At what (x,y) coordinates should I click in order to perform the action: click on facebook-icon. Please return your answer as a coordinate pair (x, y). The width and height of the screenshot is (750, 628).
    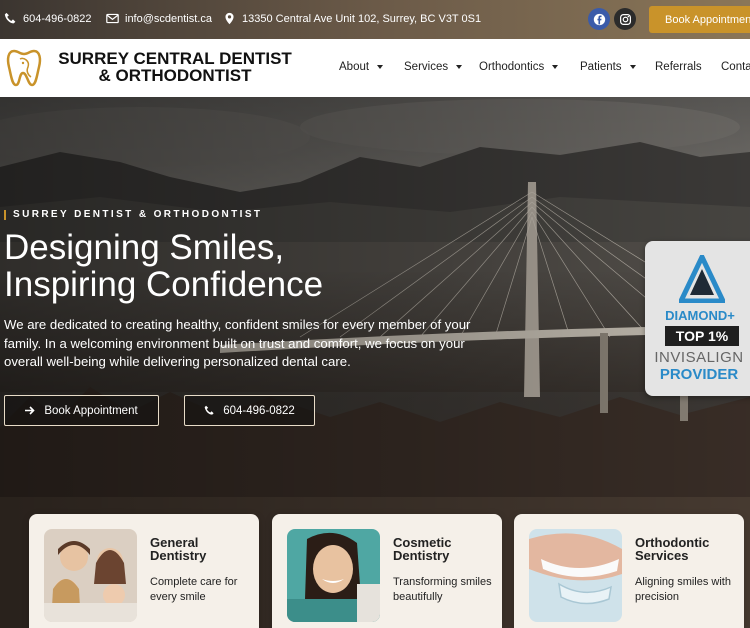
    Looking at the image, I should click on (599, 19).